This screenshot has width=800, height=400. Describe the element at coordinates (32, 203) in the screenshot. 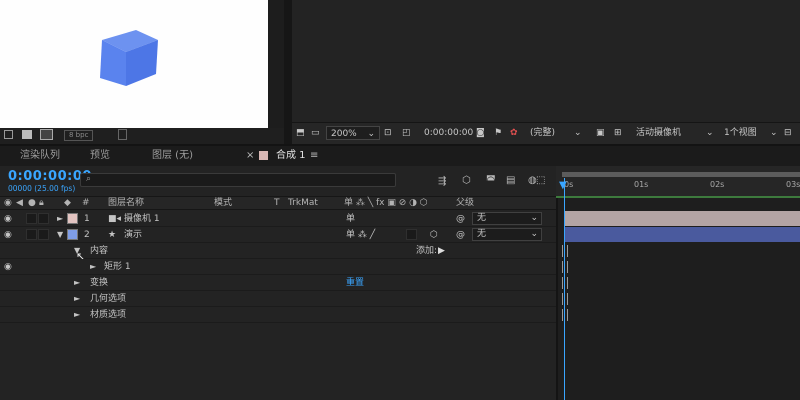

I see `solo-column-icon: ●` at that location.